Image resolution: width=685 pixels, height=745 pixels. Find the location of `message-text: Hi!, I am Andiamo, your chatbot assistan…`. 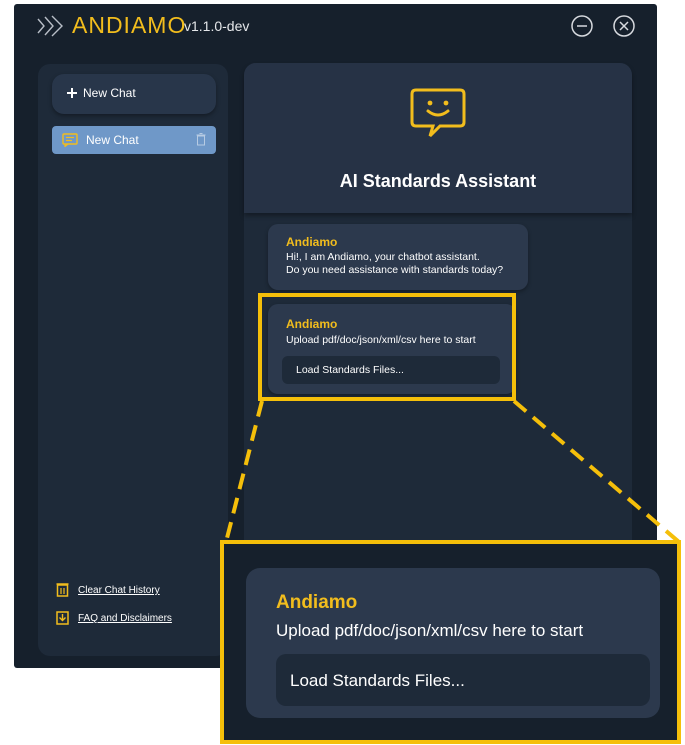

message-text: Hi!, I am Andiamo, your chatbot assistan… is located at coordinates (383, 257).